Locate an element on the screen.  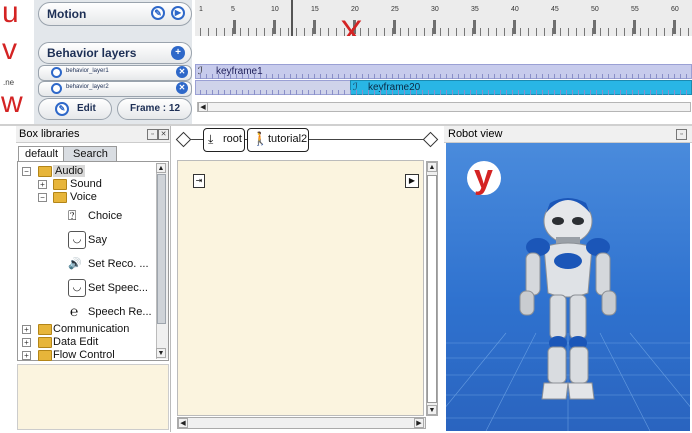
breadcrumb-tutorial2: 🚶 tutorial2 is located at coordinates (278, 140).